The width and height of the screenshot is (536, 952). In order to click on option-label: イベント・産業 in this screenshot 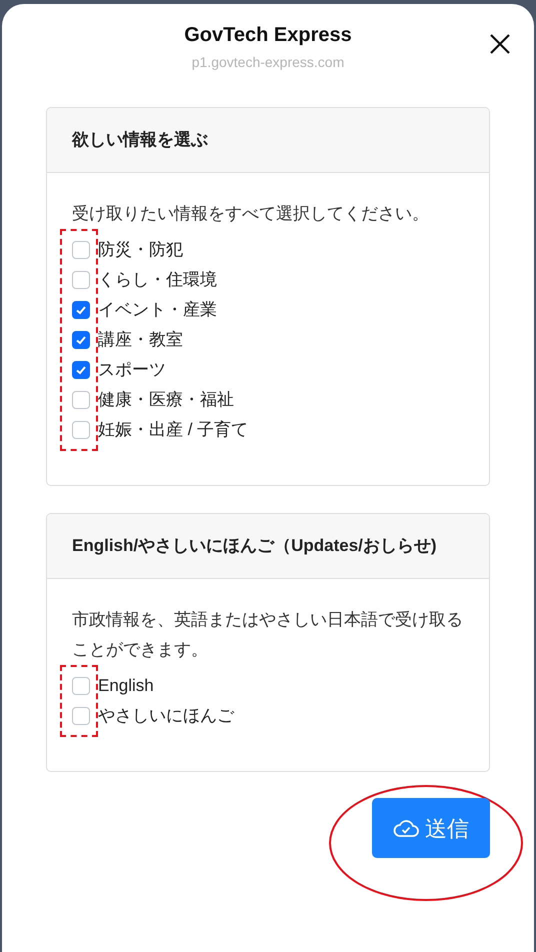, I will do `click(157, 310)`.